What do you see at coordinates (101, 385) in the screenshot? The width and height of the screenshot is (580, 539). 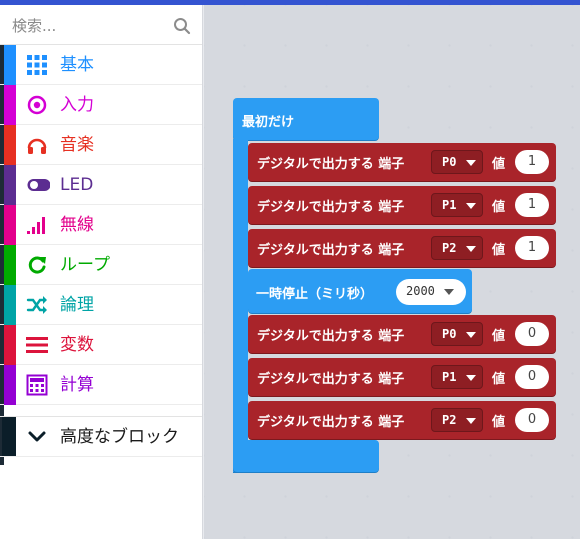 I see `category-math: 計算` at bounding box center [101, 385].